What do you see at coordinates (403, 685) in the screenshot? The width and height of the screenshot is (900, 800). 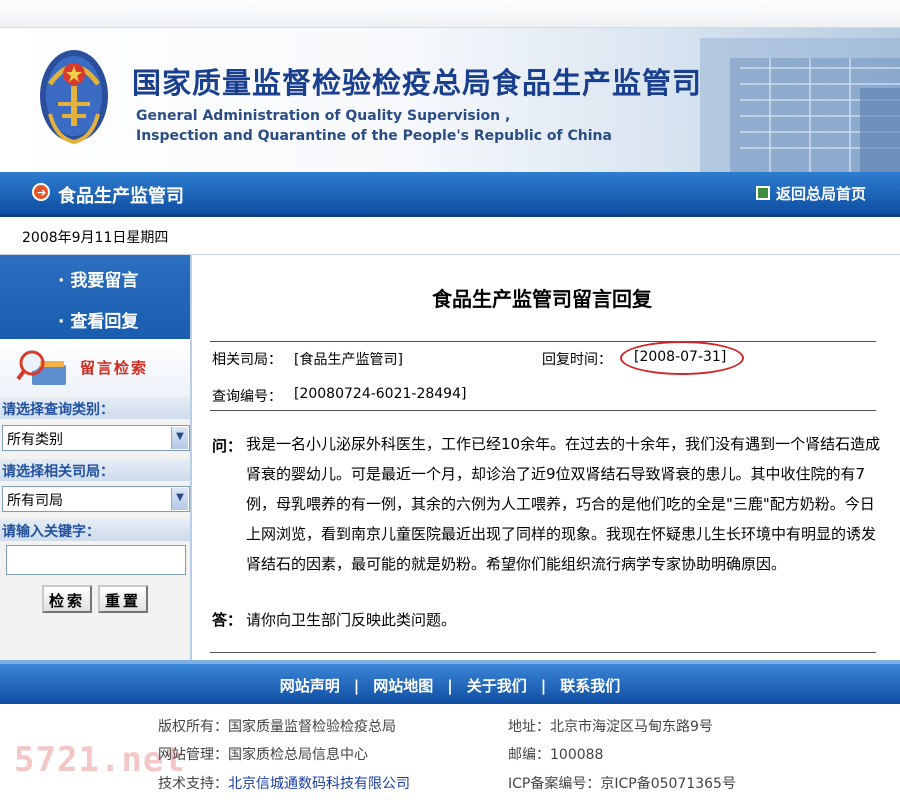 I see `footer-link-sitemap: 网站地图` at bounding box center [403, 685].